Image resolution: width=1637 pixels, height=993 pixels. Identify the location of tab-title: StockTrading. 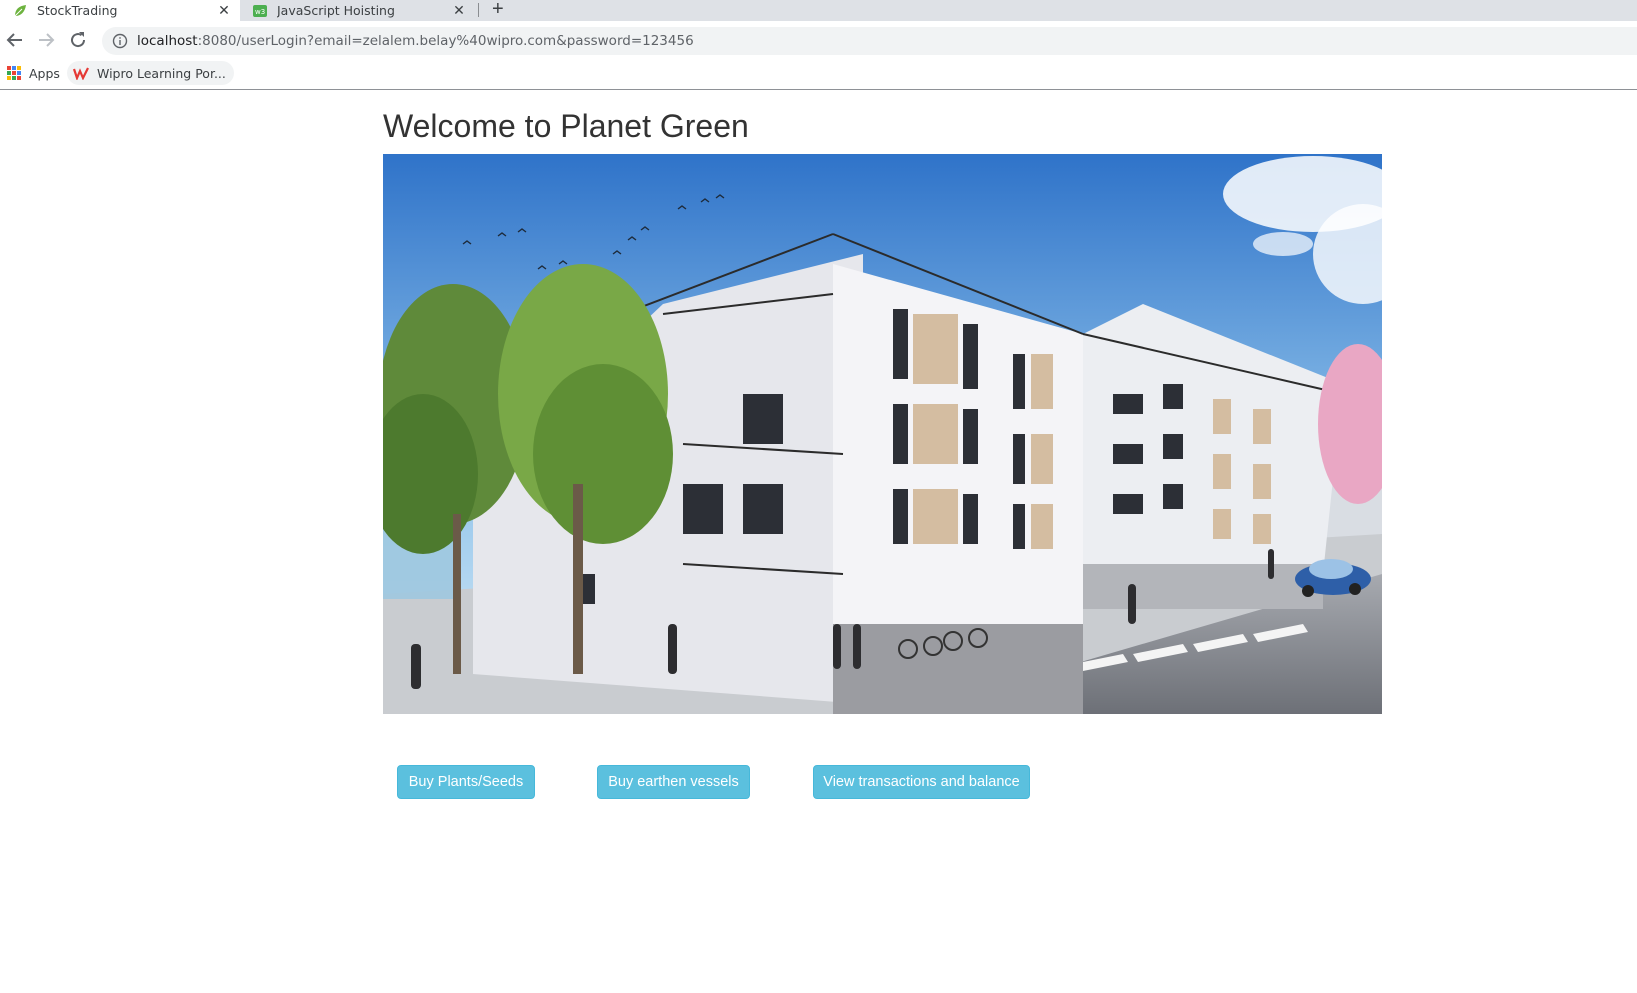
(77, 10).